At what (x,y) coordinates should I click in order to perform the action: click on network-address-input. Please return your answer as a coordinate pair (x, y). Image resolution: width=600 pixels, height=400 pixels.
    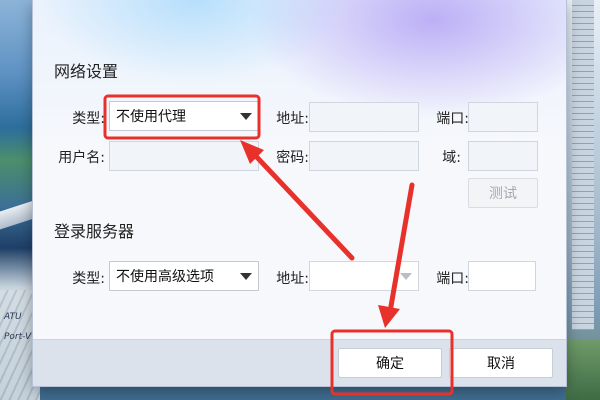
    Looking at the image, I should click on (364, 117).